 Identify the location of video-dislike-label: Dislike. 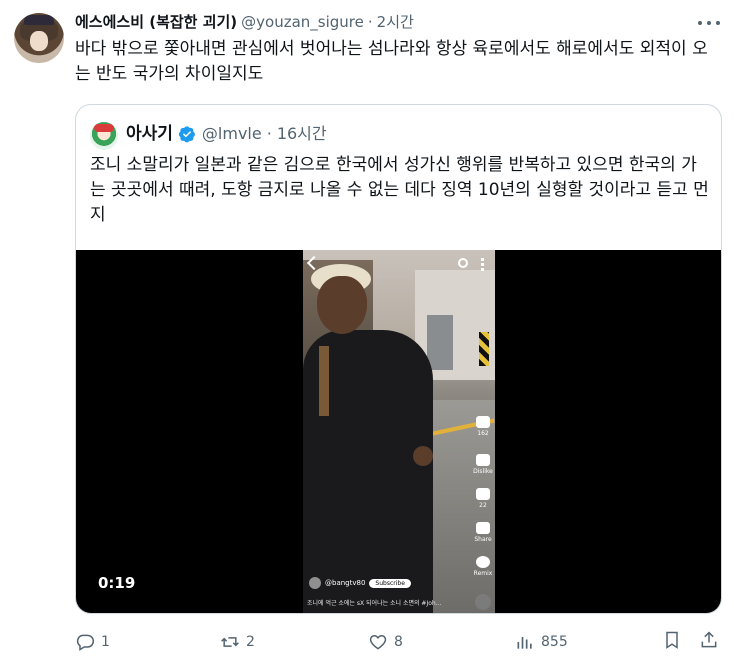
(483, 471).